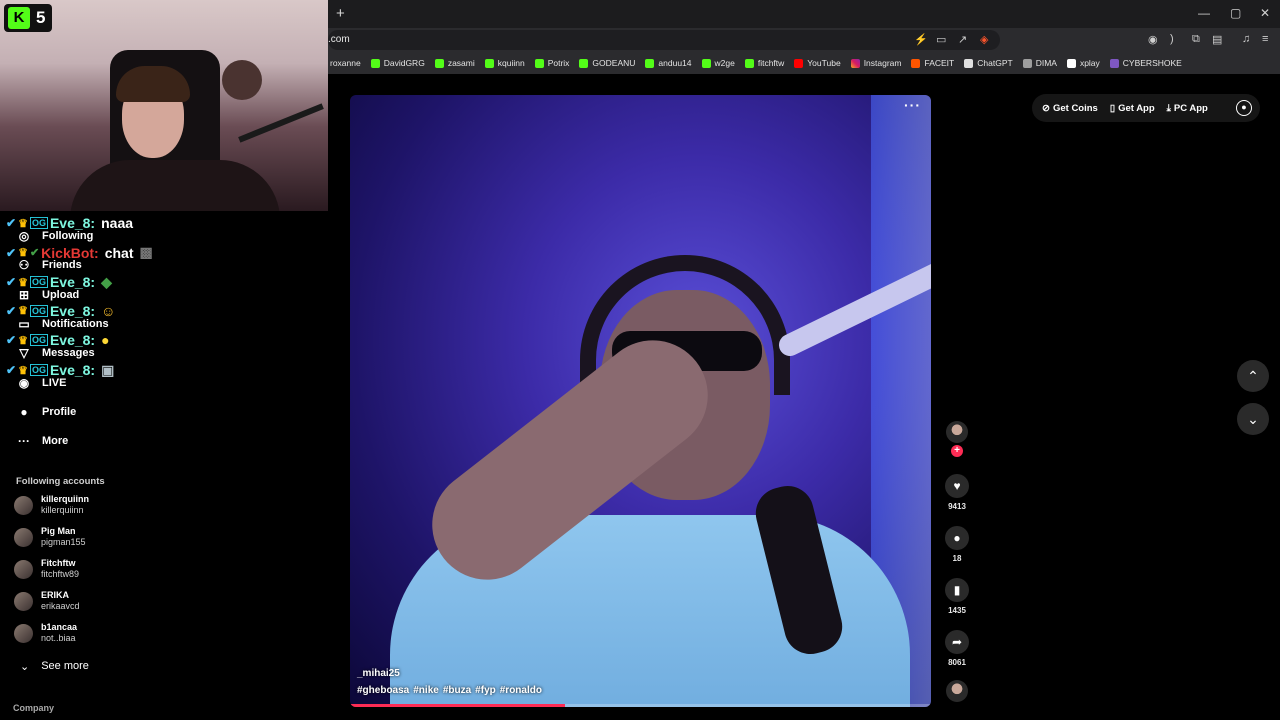 The height and width of the screenshot is (720, 1280). I want to click on bookmark-anduu14: anduu14, so click(668, 63).